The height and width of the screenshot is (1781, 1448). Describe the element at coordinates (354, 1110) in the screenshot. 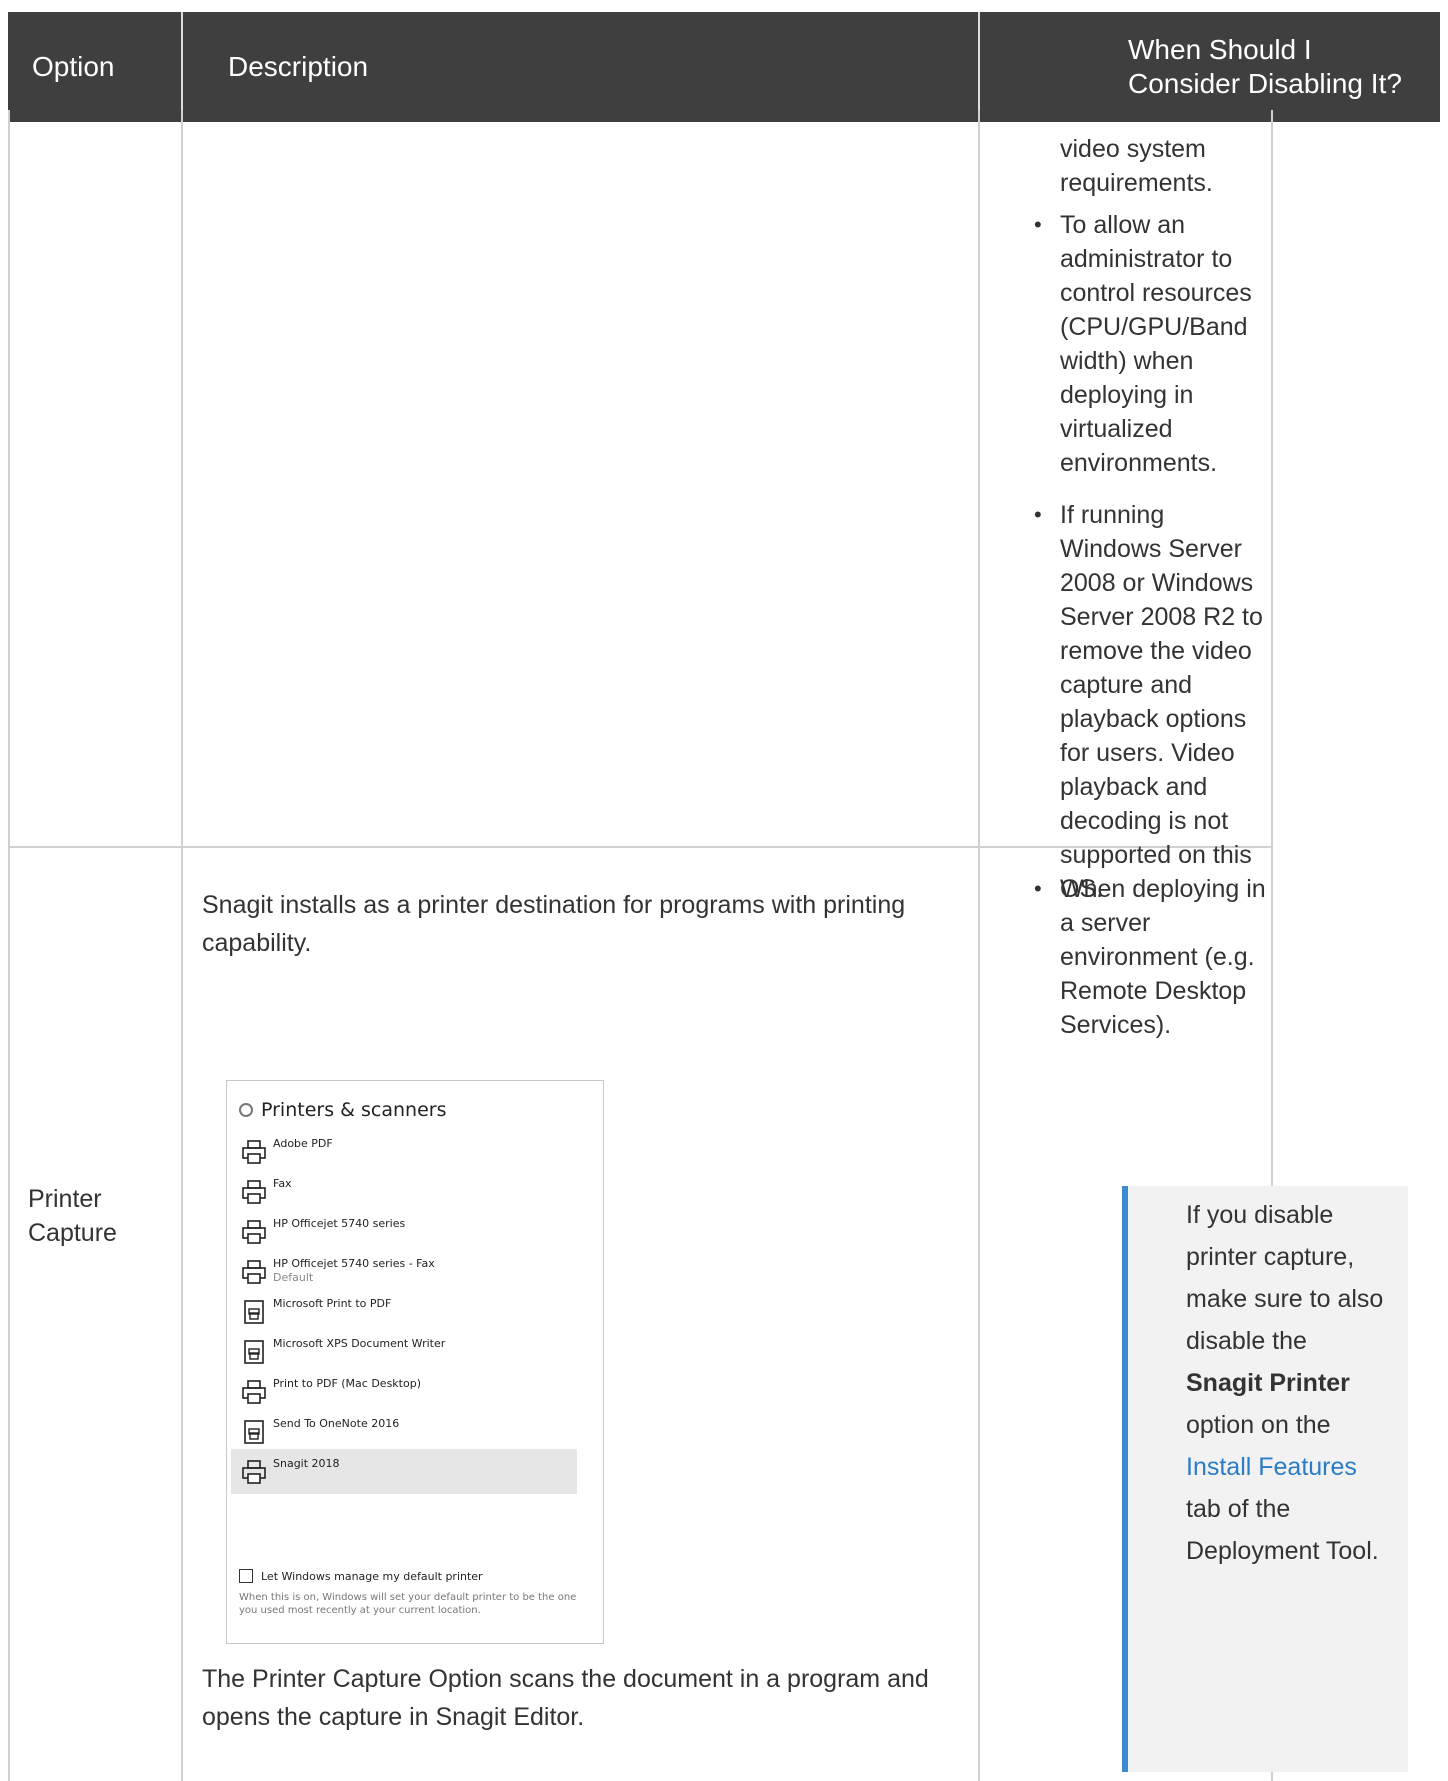

I see `printers-title-text: Printers & scanners` at that location.